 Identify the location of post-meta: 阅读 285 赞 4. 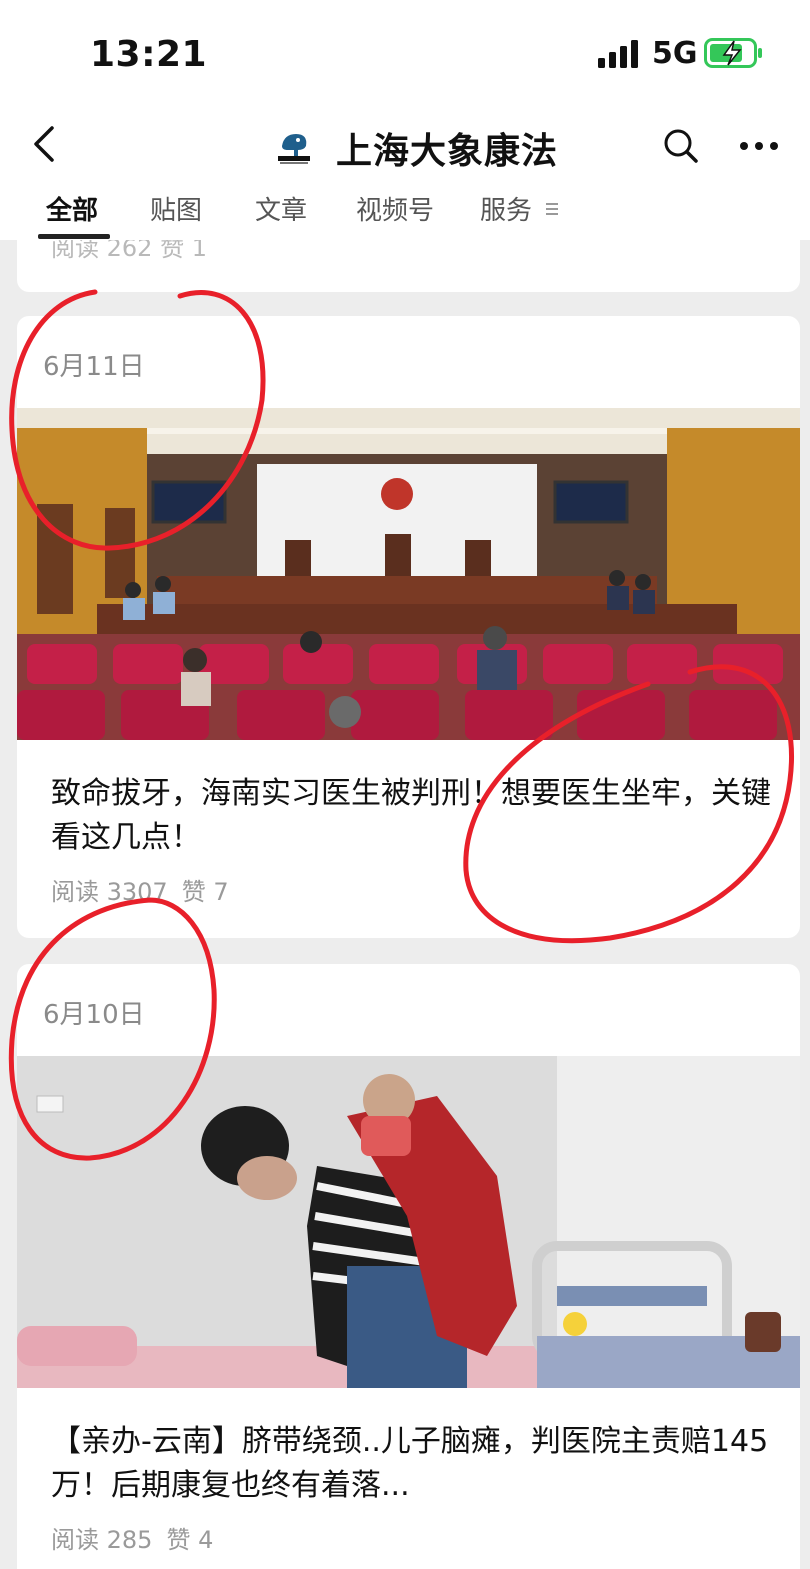
(139, 1537).